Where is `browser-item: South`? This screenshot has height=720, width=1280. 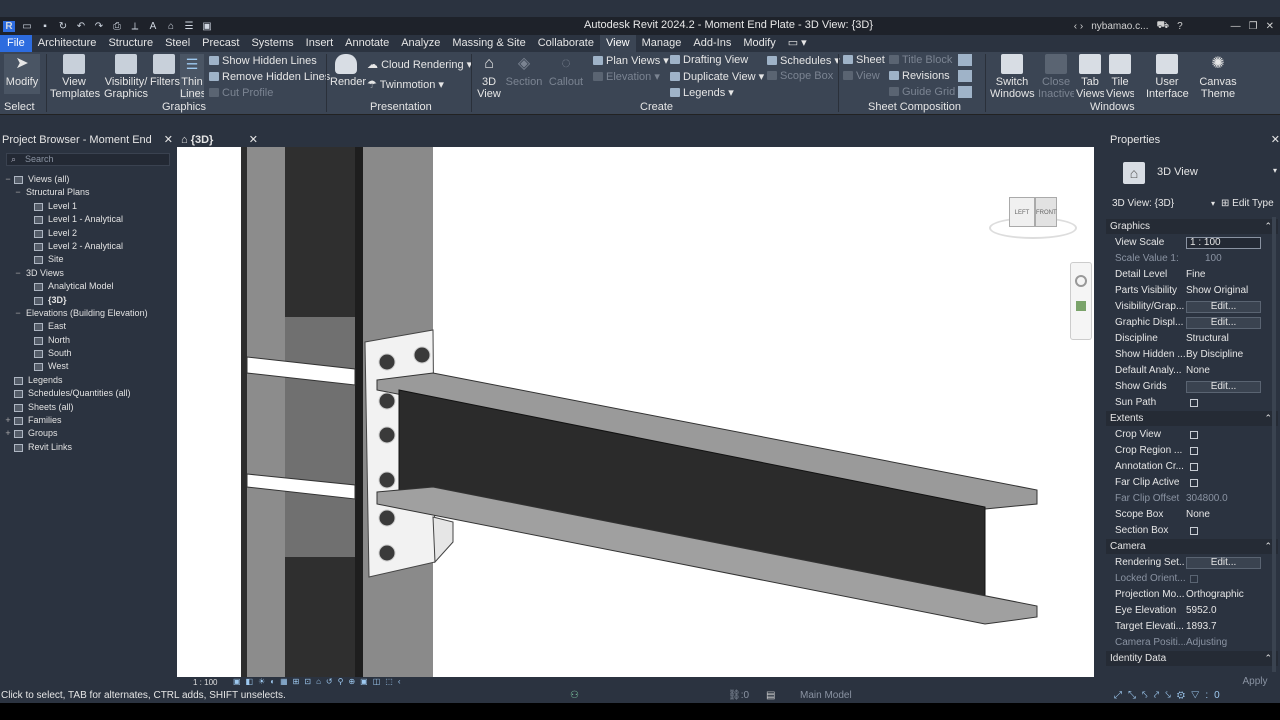 browser-item: South is located at coordinates (88, 353).